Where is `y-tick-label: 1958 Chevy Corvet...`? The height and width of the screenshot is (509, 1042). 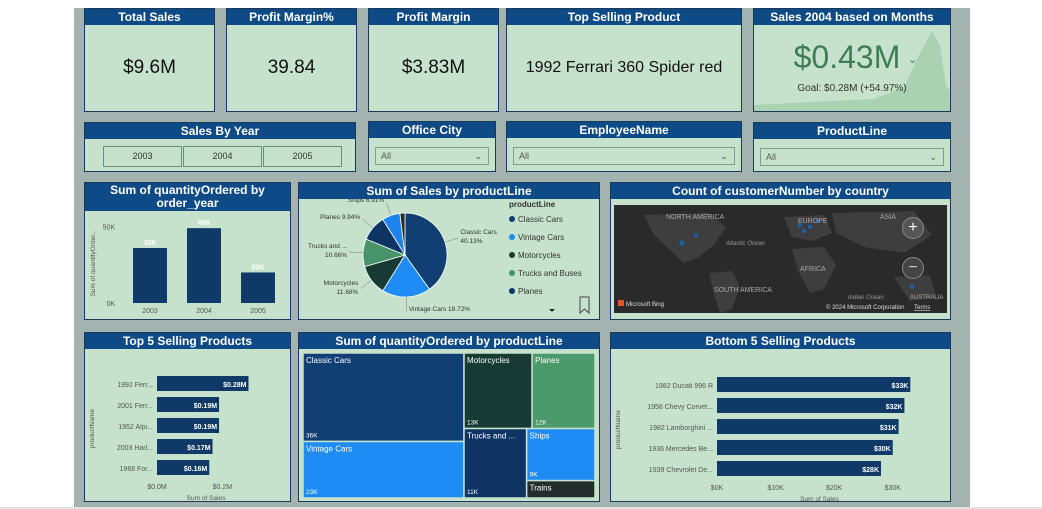 y-tick-label: 1958 Chevy Corvet... is located at coordinates (680, 407).